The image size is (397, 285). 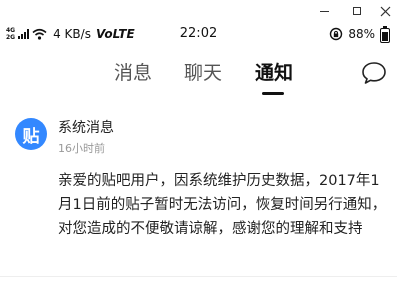 I want to click on chat-bubble-icon, so click(x=374, y=73).